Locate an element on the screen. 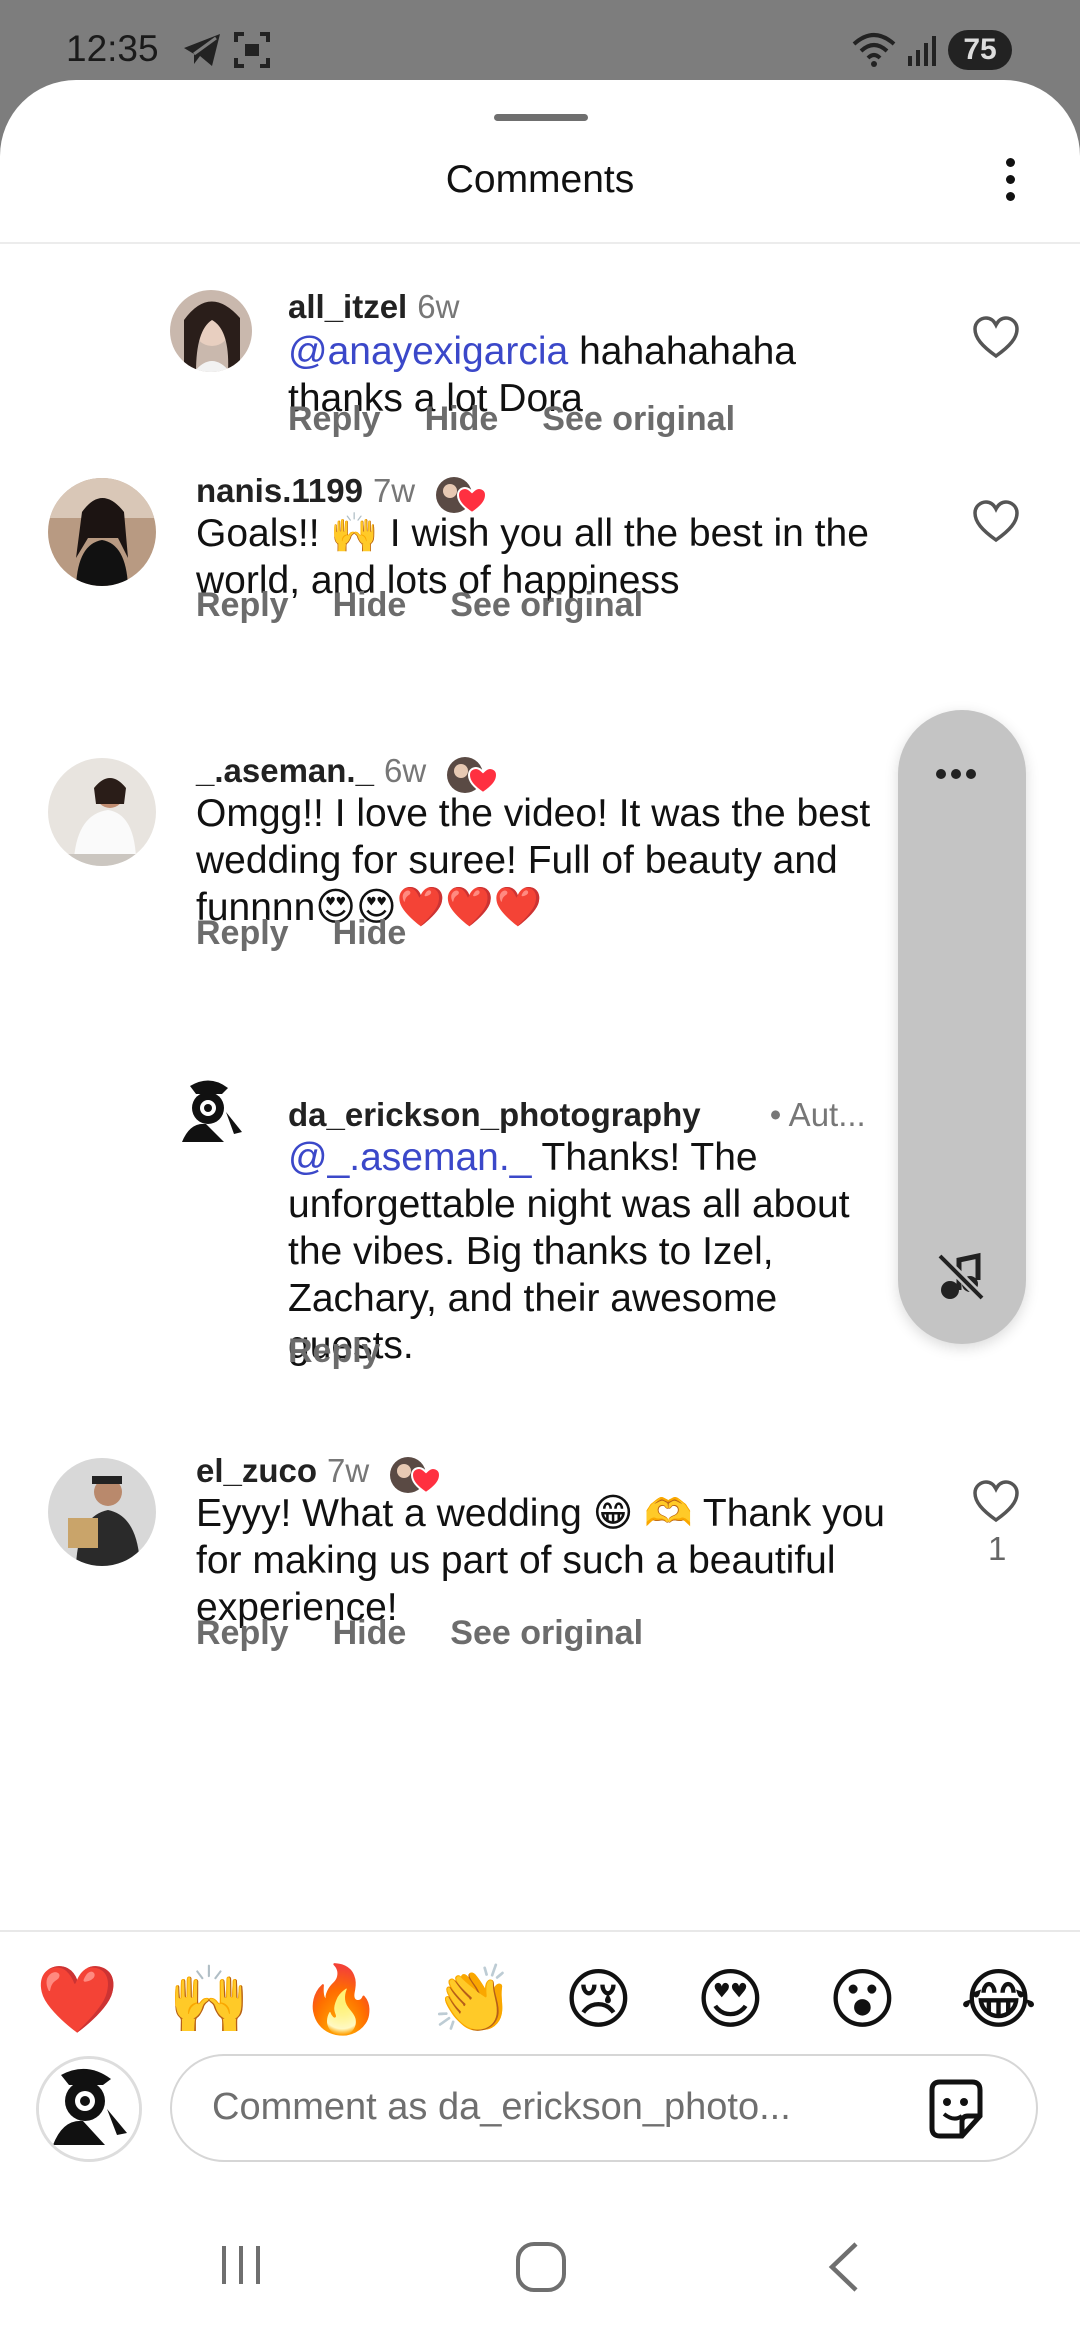 Image resolution: width=1080 pixels, height=2340 pixels. battery-indicator: 75 is located at coordinates (980, 50).